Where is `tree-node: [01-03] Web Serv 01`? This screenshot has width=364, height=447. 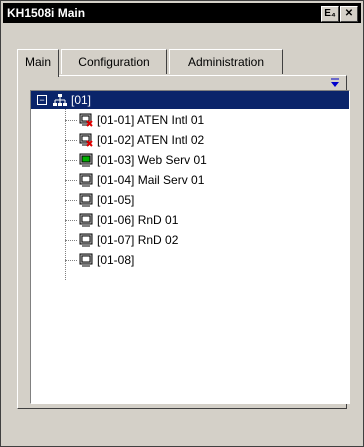
tree-node: [01-03] Web Serv 01 is located at coordinates (200, 160).